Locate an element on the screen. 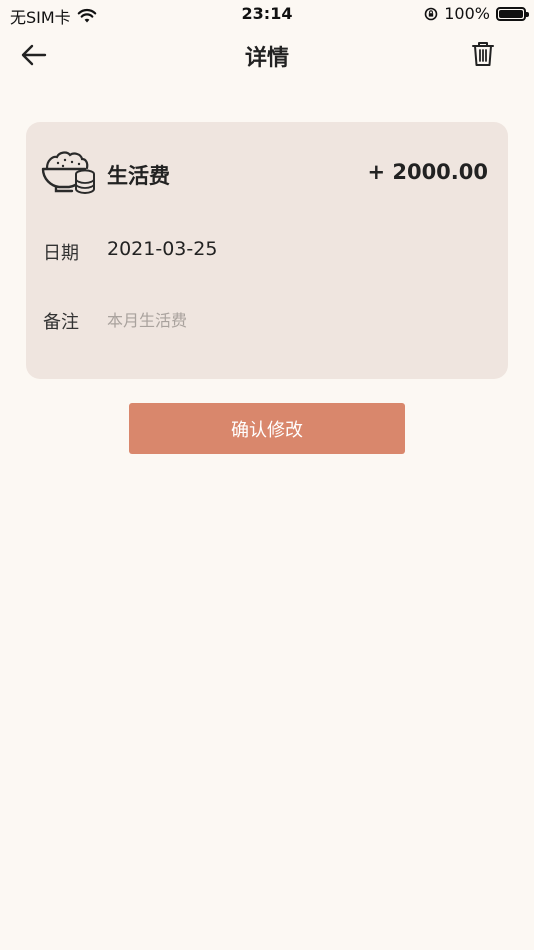 The width and height of the screenshot is (534, 950). battery-text: 100% is located at coordinates (467, 13).